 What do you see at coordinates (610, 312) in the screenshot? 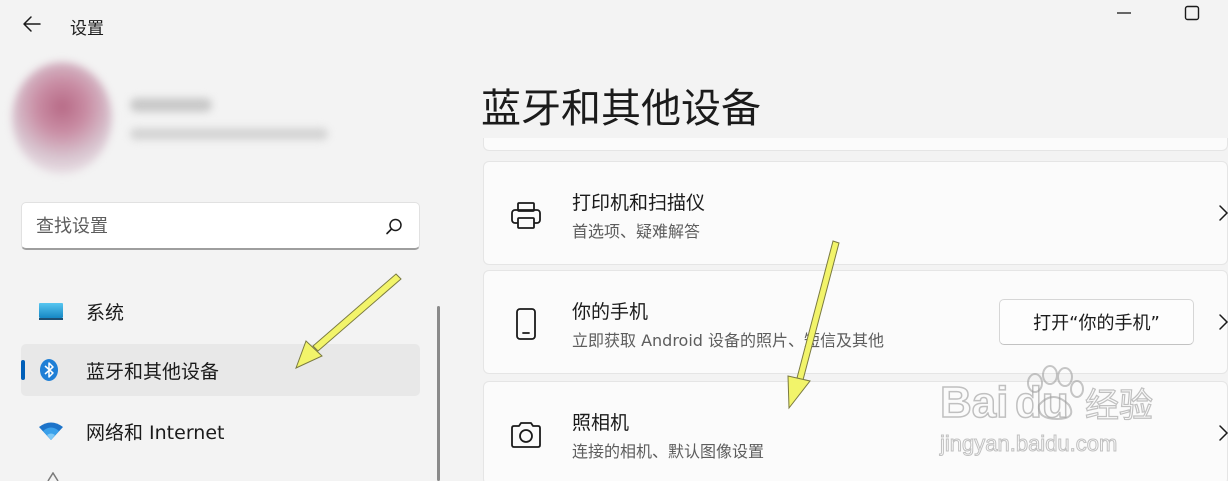
I see `card-title: 你的手机` at bounding box center [610, 312].